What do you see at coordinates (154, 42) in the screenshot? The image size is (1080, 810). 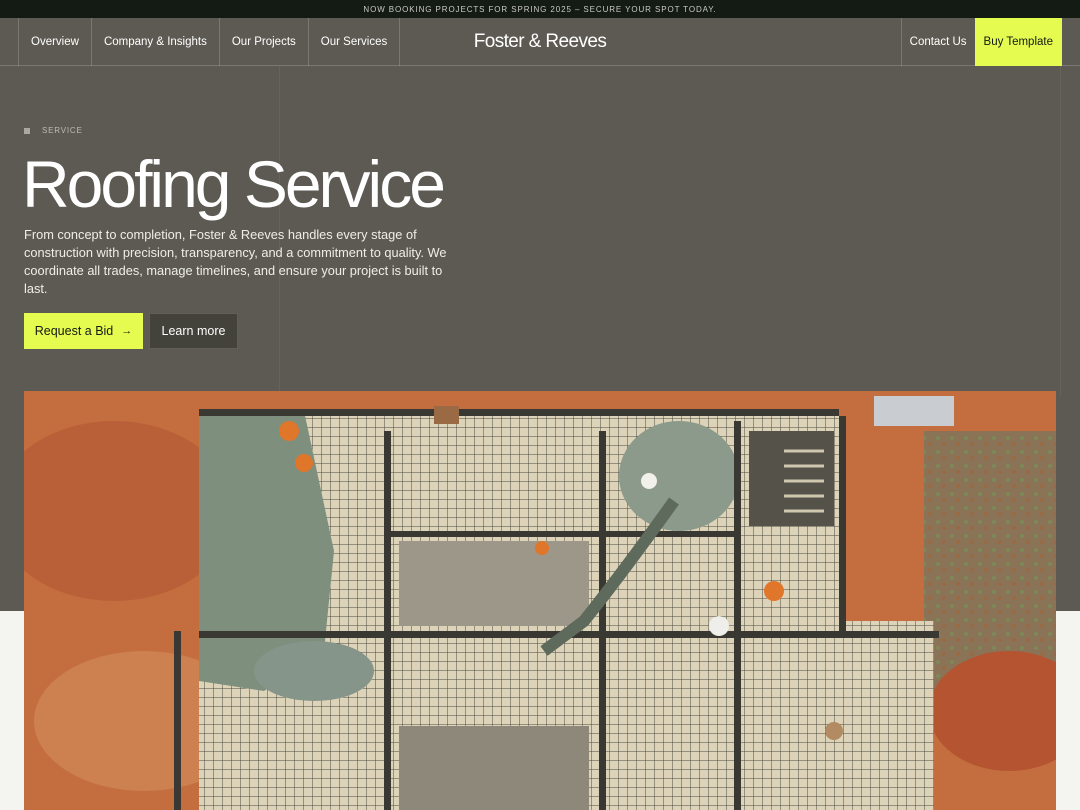 I see `nav-item-company-insights: Company & Insights` at bounding box center [154, 42].